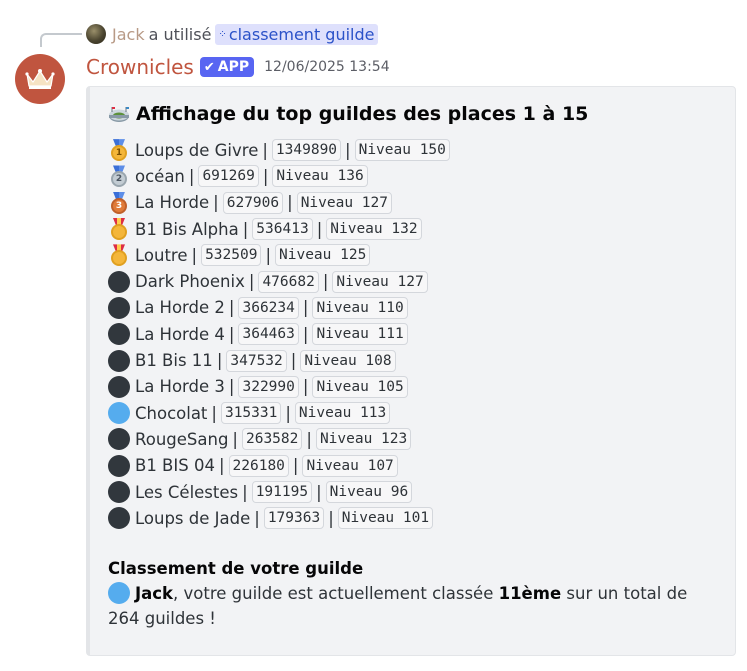  I want to click on list-item: B1 Bis 11 | 347532 | Niveau 108, so click(413, 360).